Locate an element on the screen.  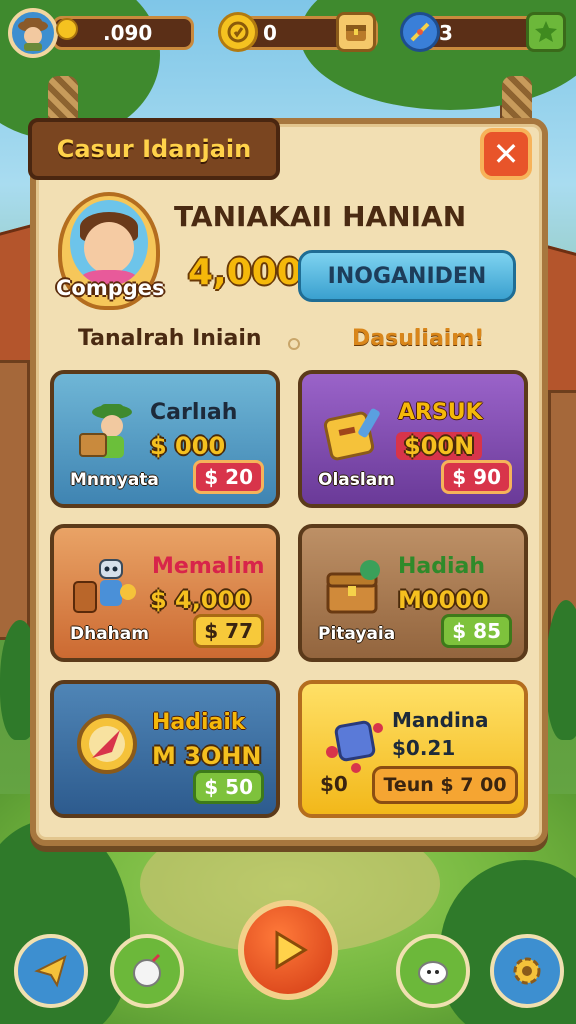
card-1-subtitle: Mnmyata is located at coordinates (114, 480).